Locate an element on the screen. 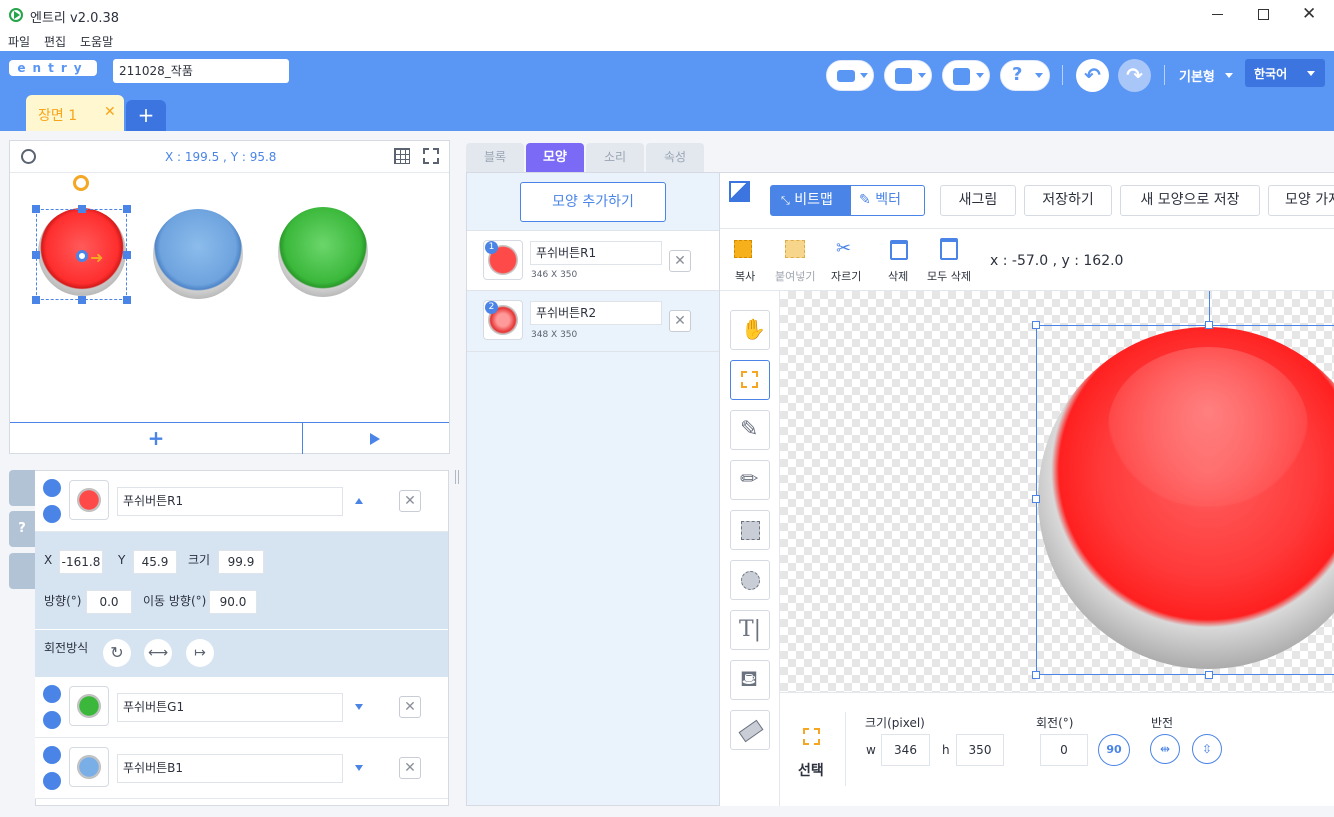 Image resolution: width=1334 pixels, height=817 pixels. close-window-button: ✕ is located at coordinates (1309, 14).